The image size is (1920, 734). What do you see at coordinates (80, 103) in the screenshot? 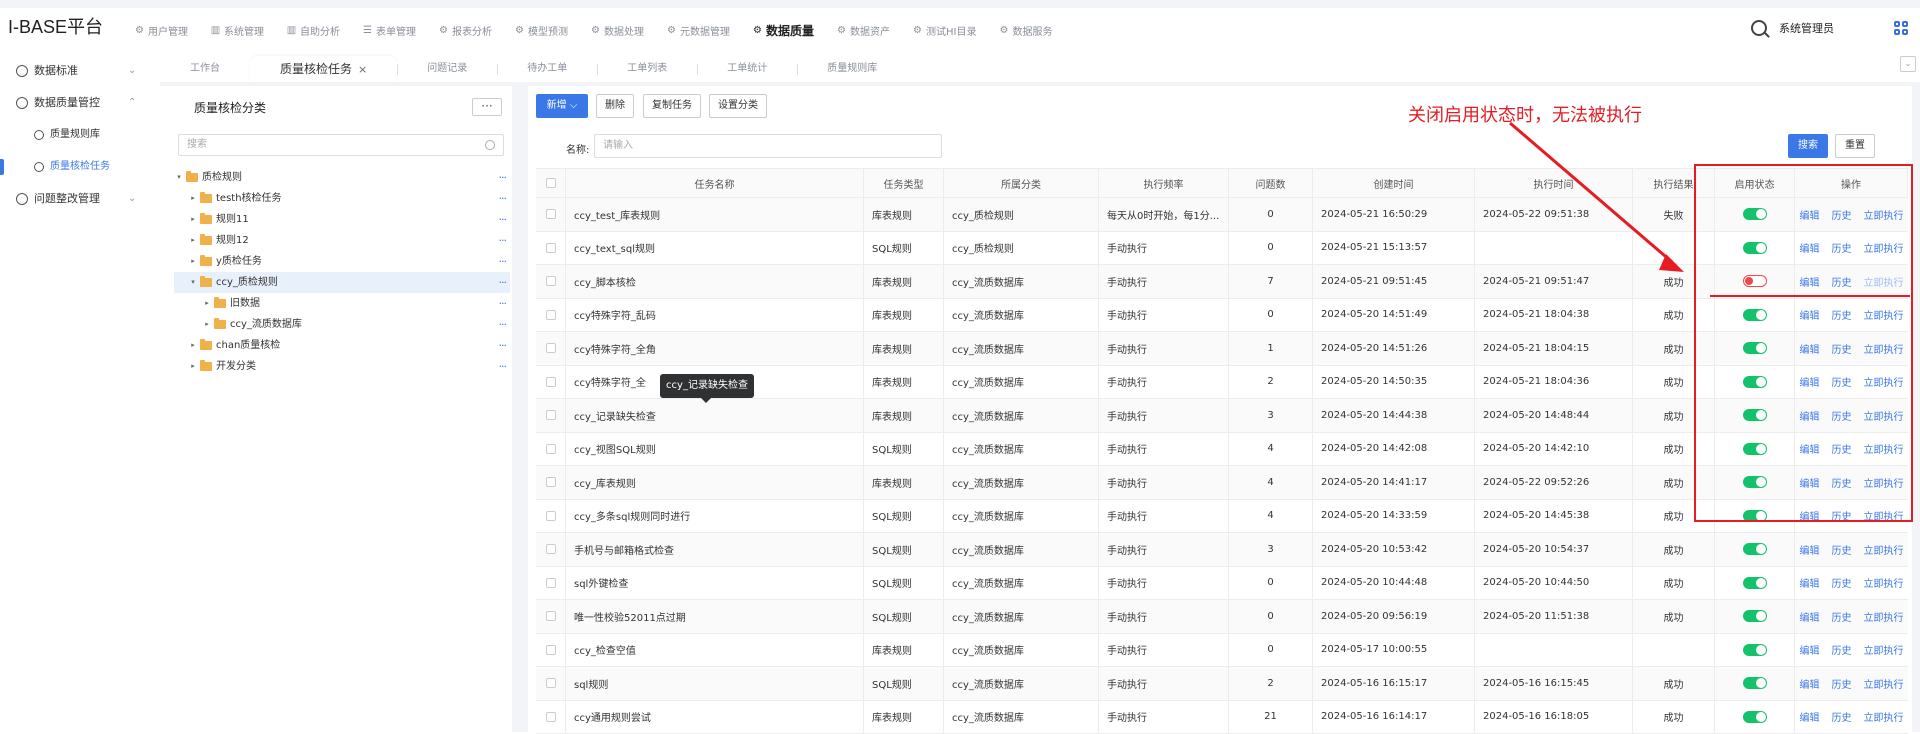
I see `sidebar-item-1: 数据质量管控⌃` at bounding box center [80, 103].